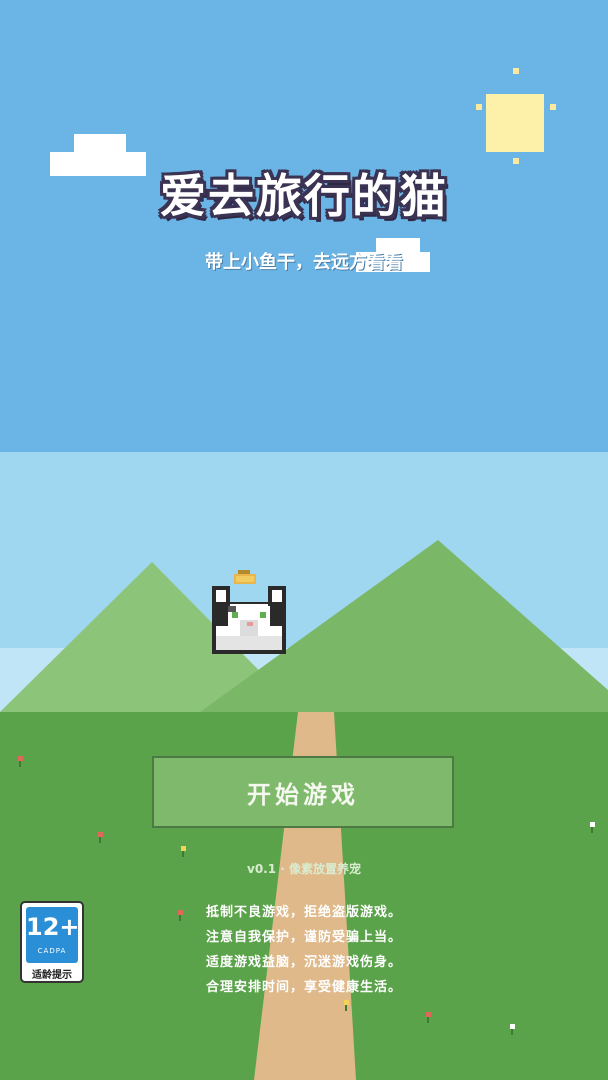 The height and width of the screenshot is (1080, 608). I want to click on sun-icon, so click(515, 123).